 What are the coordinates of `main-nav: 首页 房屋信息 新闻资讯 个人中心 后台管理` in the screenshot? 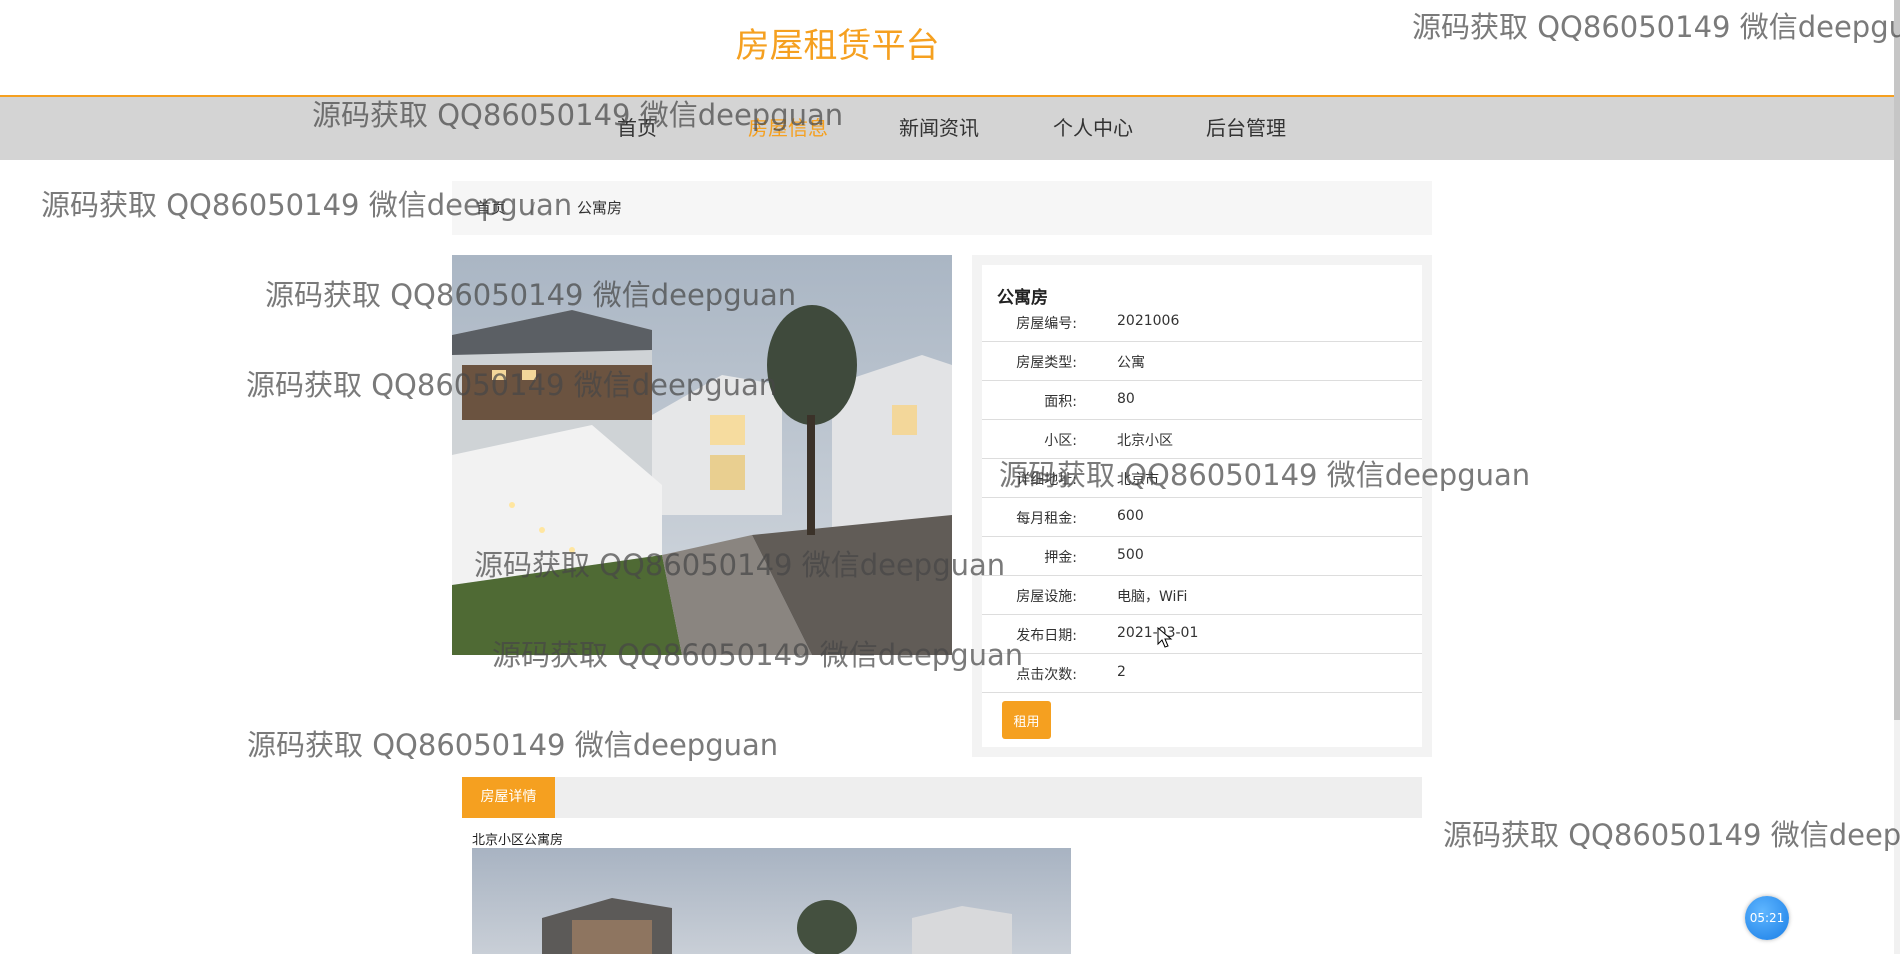 It's located at (947, 127).